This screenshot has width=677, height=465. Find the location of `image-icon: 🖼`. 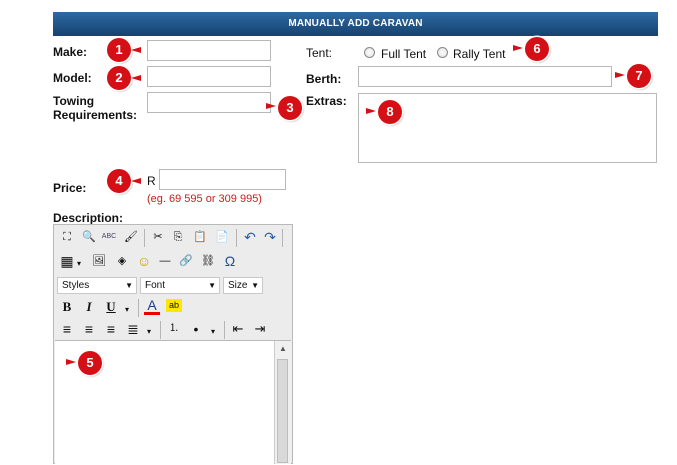

image-icon: 🖼 is located at coordinates (99, 261).